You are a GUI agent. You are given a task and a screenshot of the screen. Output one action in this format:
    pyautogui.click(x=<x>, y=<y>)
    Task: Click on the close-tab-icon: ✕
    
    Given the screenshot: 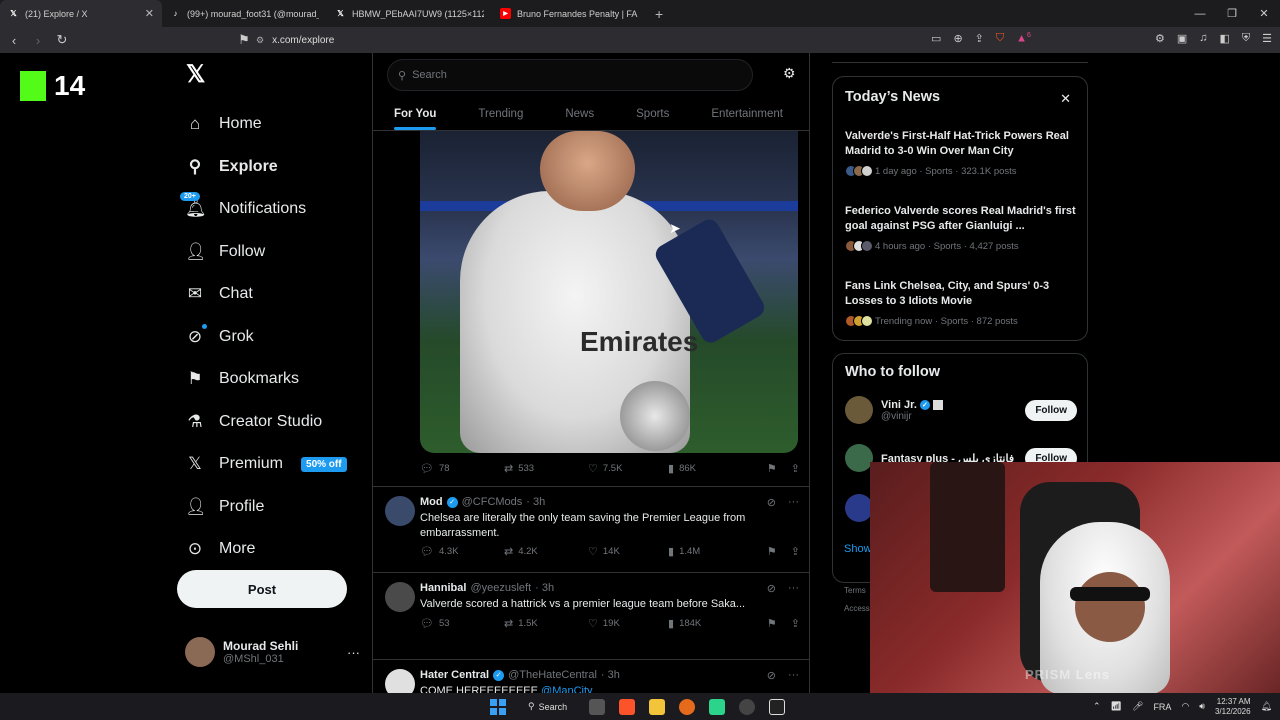 What is the action you would take?
    pyautogui.click(x=149, y=13)
    